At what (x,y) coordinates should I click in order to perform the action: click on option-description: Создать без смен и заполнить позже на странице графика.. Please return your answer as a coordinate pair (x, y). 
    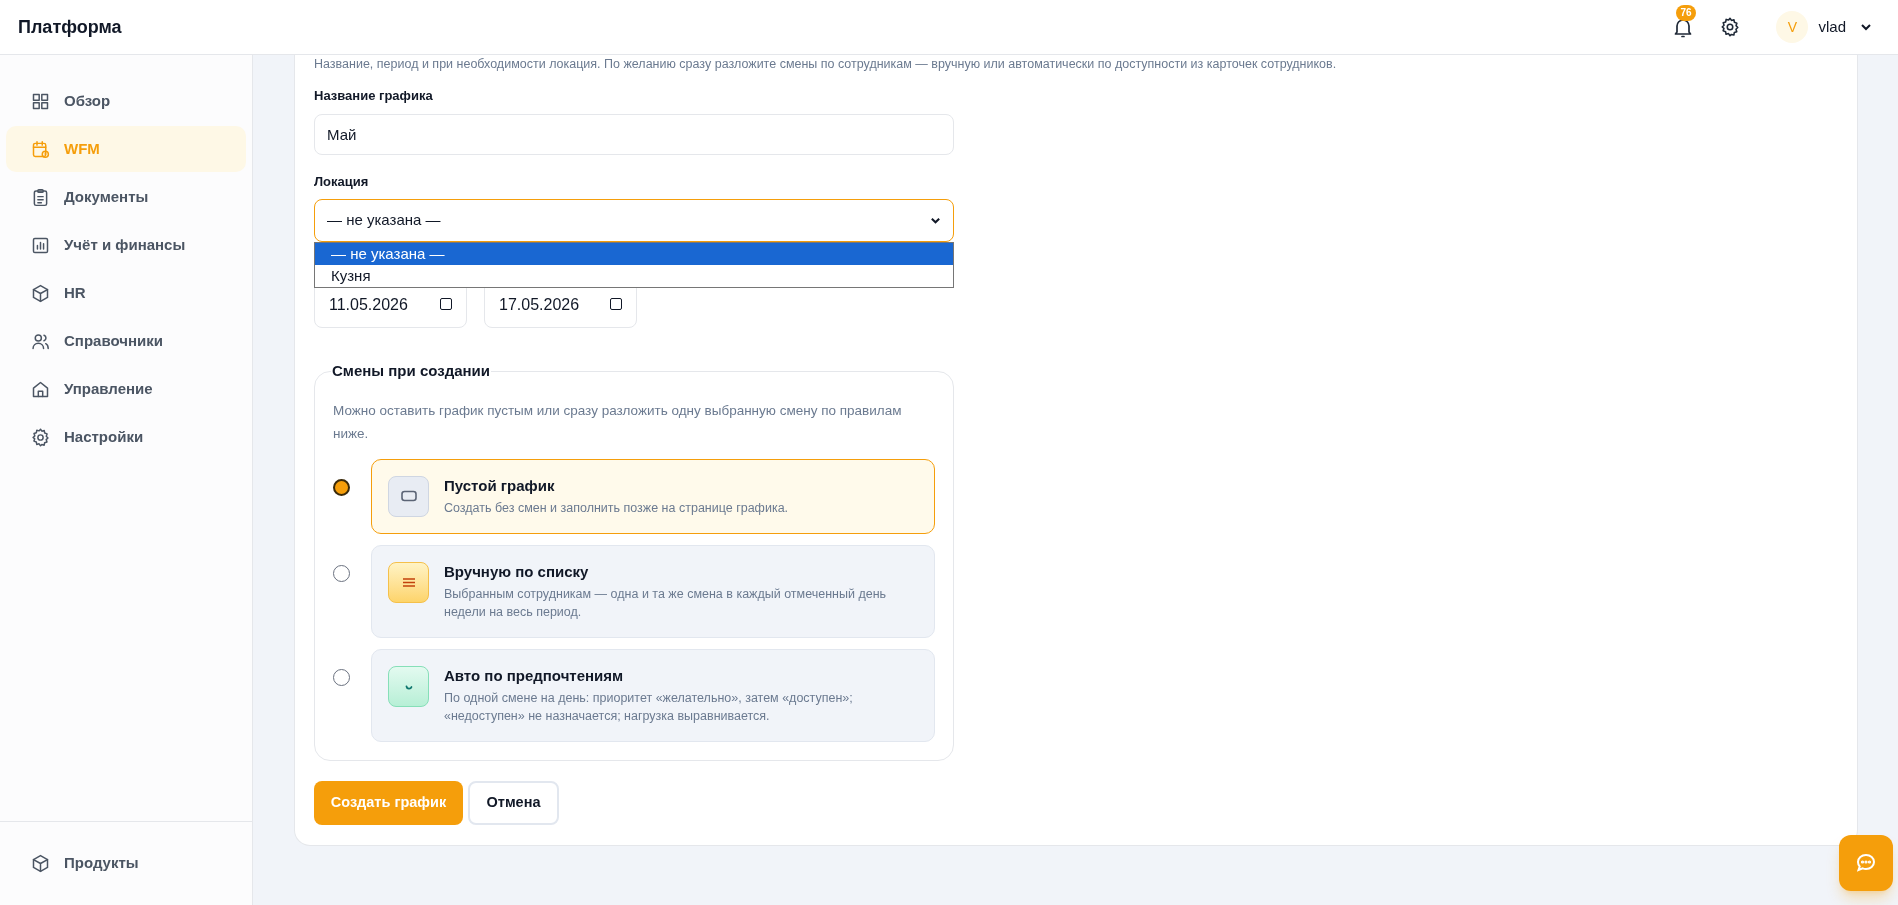
    Looking at the image, I should click on (616, 508).